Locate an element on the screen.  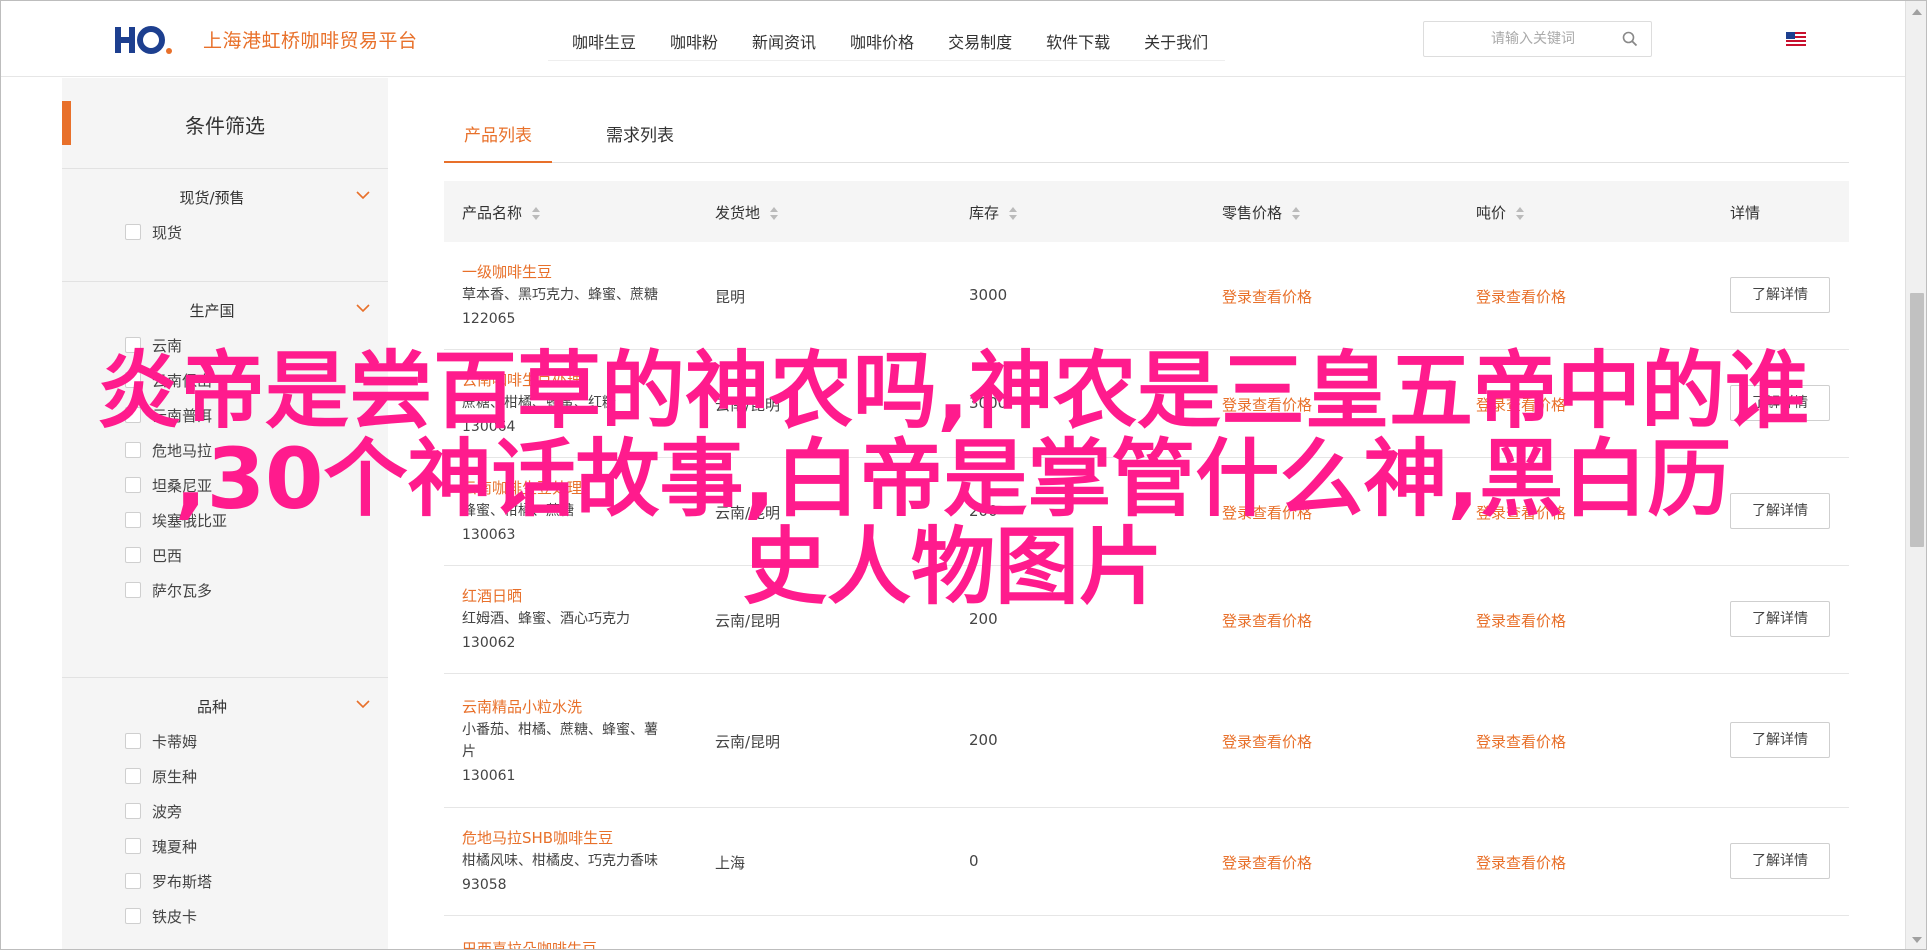
filter-option: 萨尔瓦多 is located at coordinates (225, 590).